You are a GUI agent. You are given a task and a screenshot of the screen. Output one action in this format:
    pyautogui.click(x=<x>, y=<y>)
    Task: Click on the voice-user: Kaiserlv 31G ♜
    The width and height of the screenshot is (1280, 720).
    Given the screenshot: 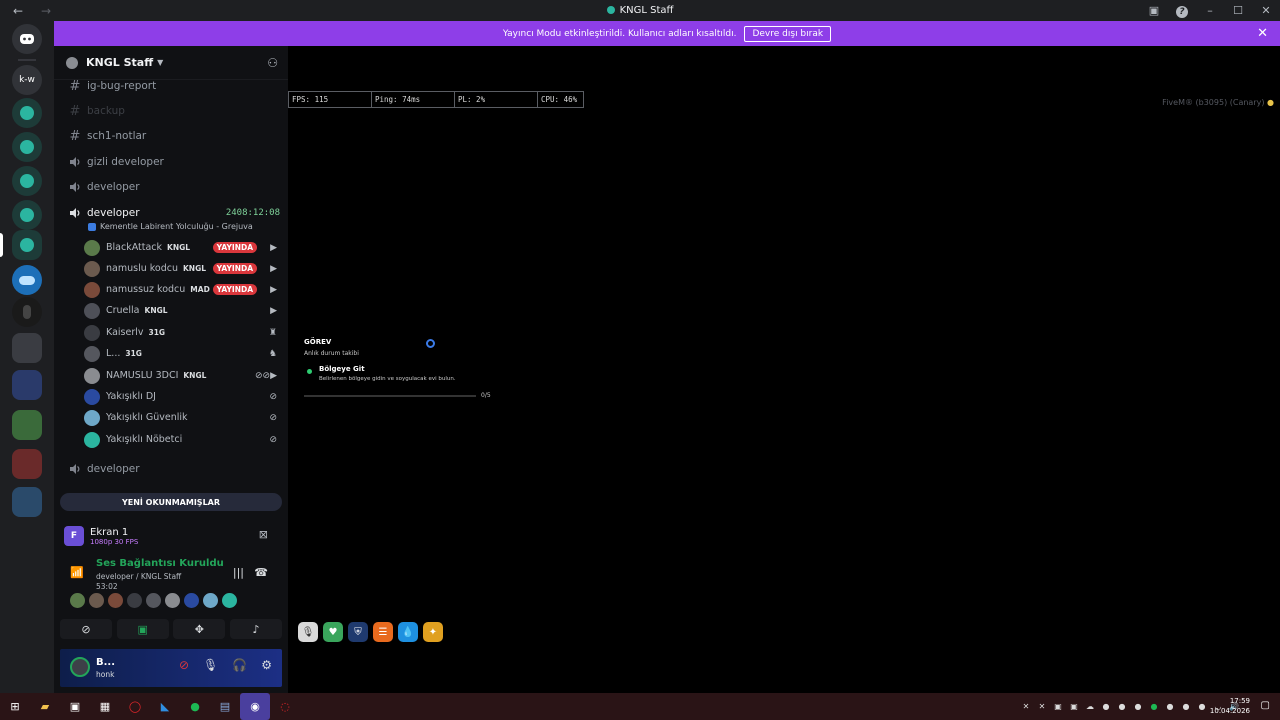 What is the action you would take?
    pyautogui.click(x=181, y=332)
    